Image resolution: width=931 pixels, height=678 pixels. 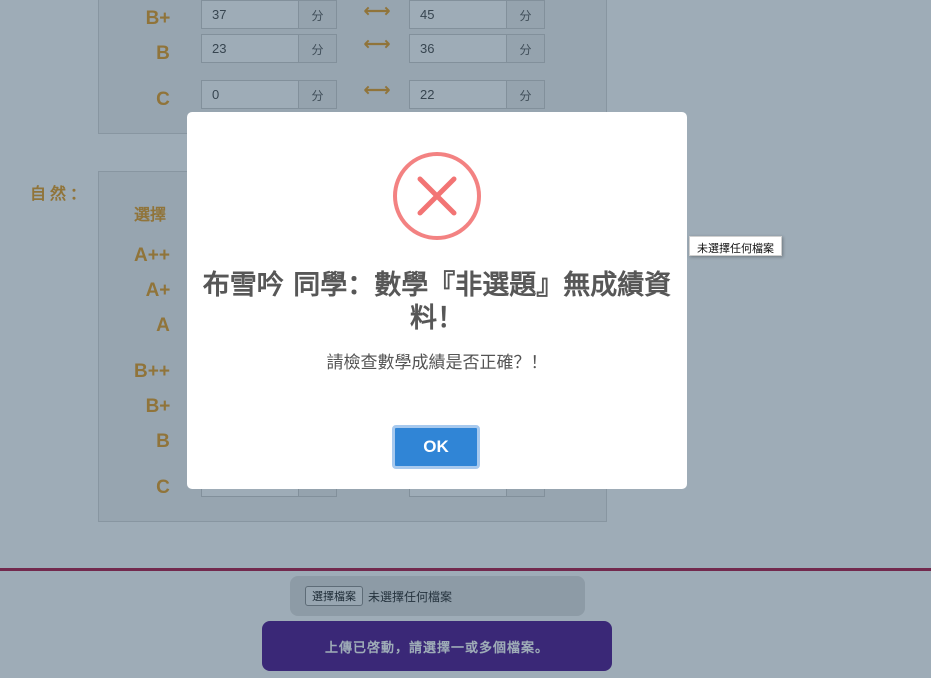 What do you see at coordinates (437, 196) in the screenshot?
I see `error-x-icon` at bounding box center [437, 196].